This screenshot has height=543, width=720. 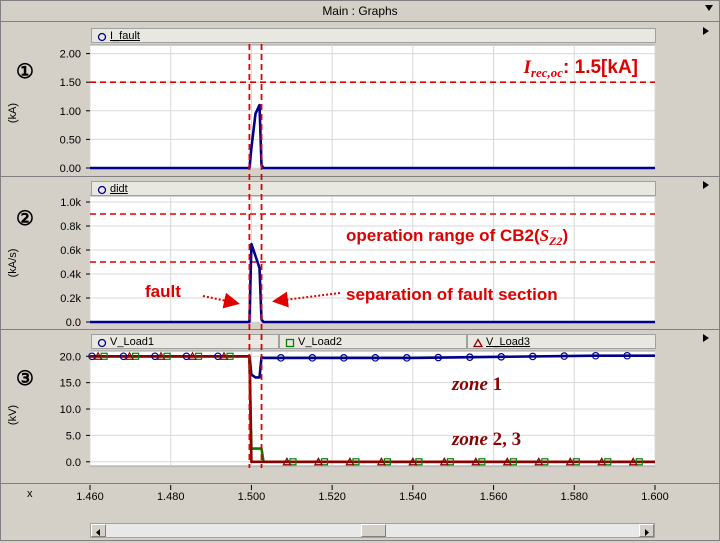 I want to click on legend-tab-v-load3: V_Load3, so click(x=561, y=341).